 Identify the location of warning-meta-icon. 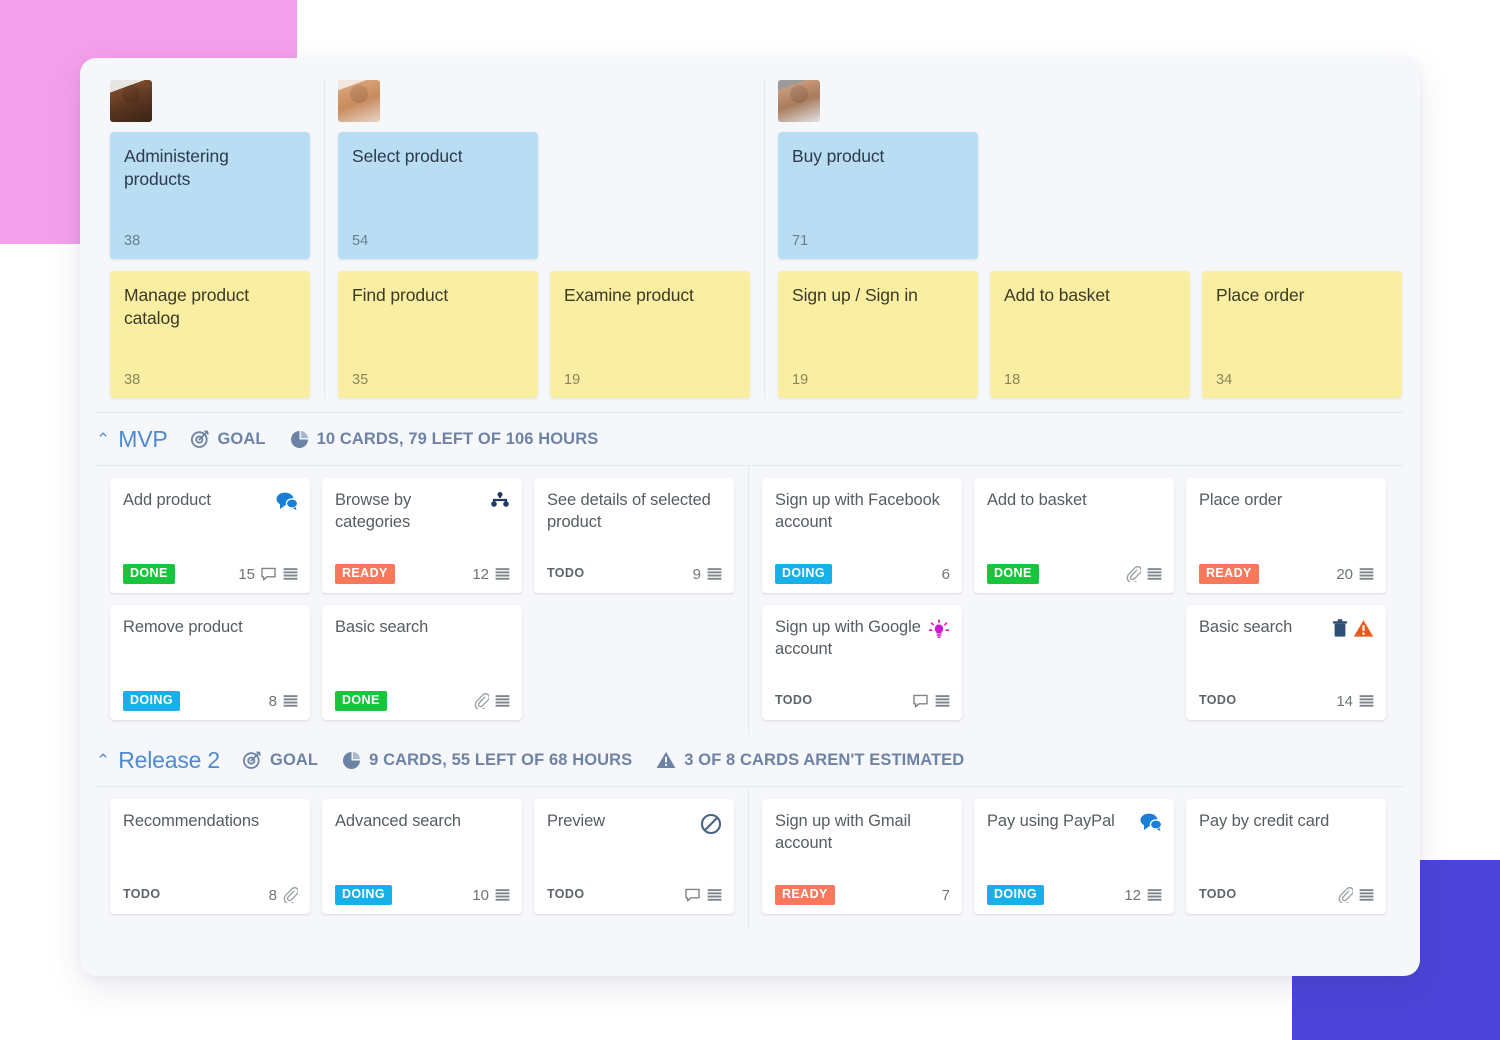
(666, 760).